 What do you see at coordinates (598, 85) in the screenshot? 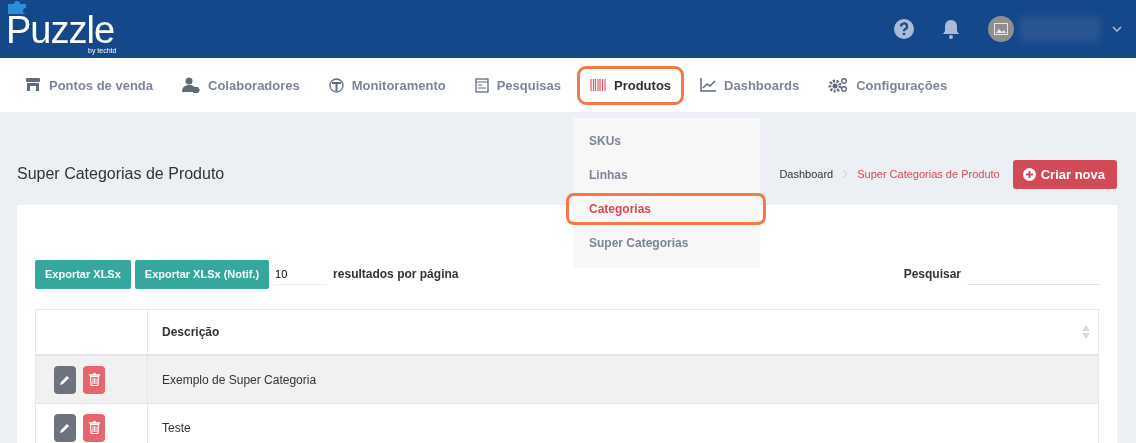
I see `barcode-icon` at bounding box center [598, 85].